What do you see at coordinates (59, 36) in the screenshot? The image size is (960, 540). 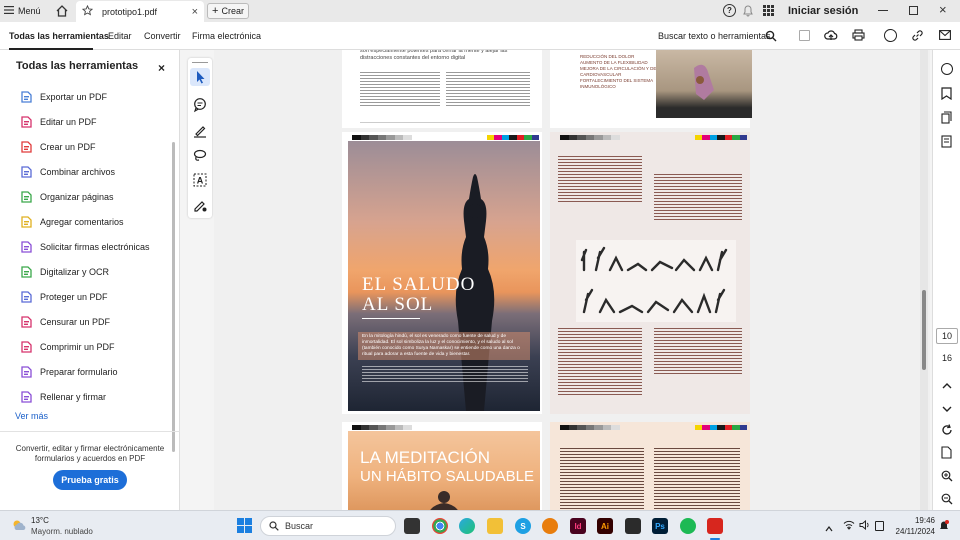 I see `tab-all-tools: Todas las herramientas` at bounding box center [59, 36].